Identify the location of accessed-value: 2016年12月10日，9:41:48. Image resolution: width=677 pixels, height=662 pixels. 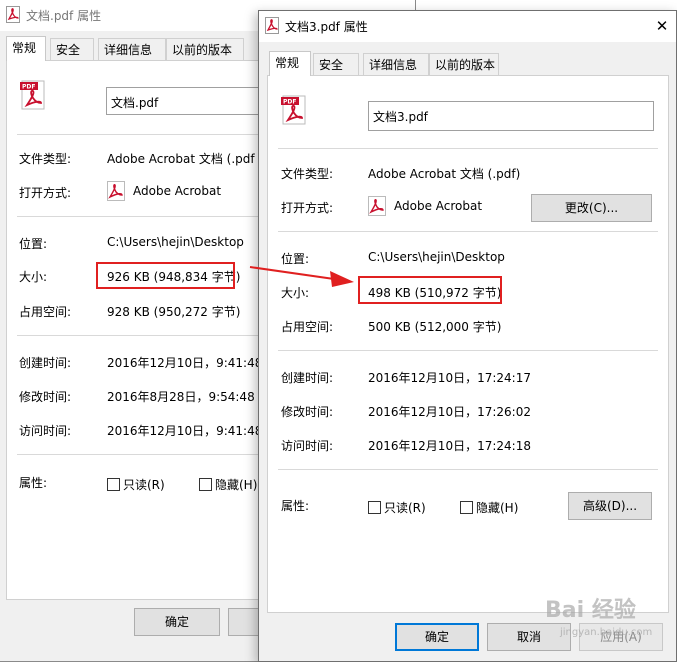
(185, 431).